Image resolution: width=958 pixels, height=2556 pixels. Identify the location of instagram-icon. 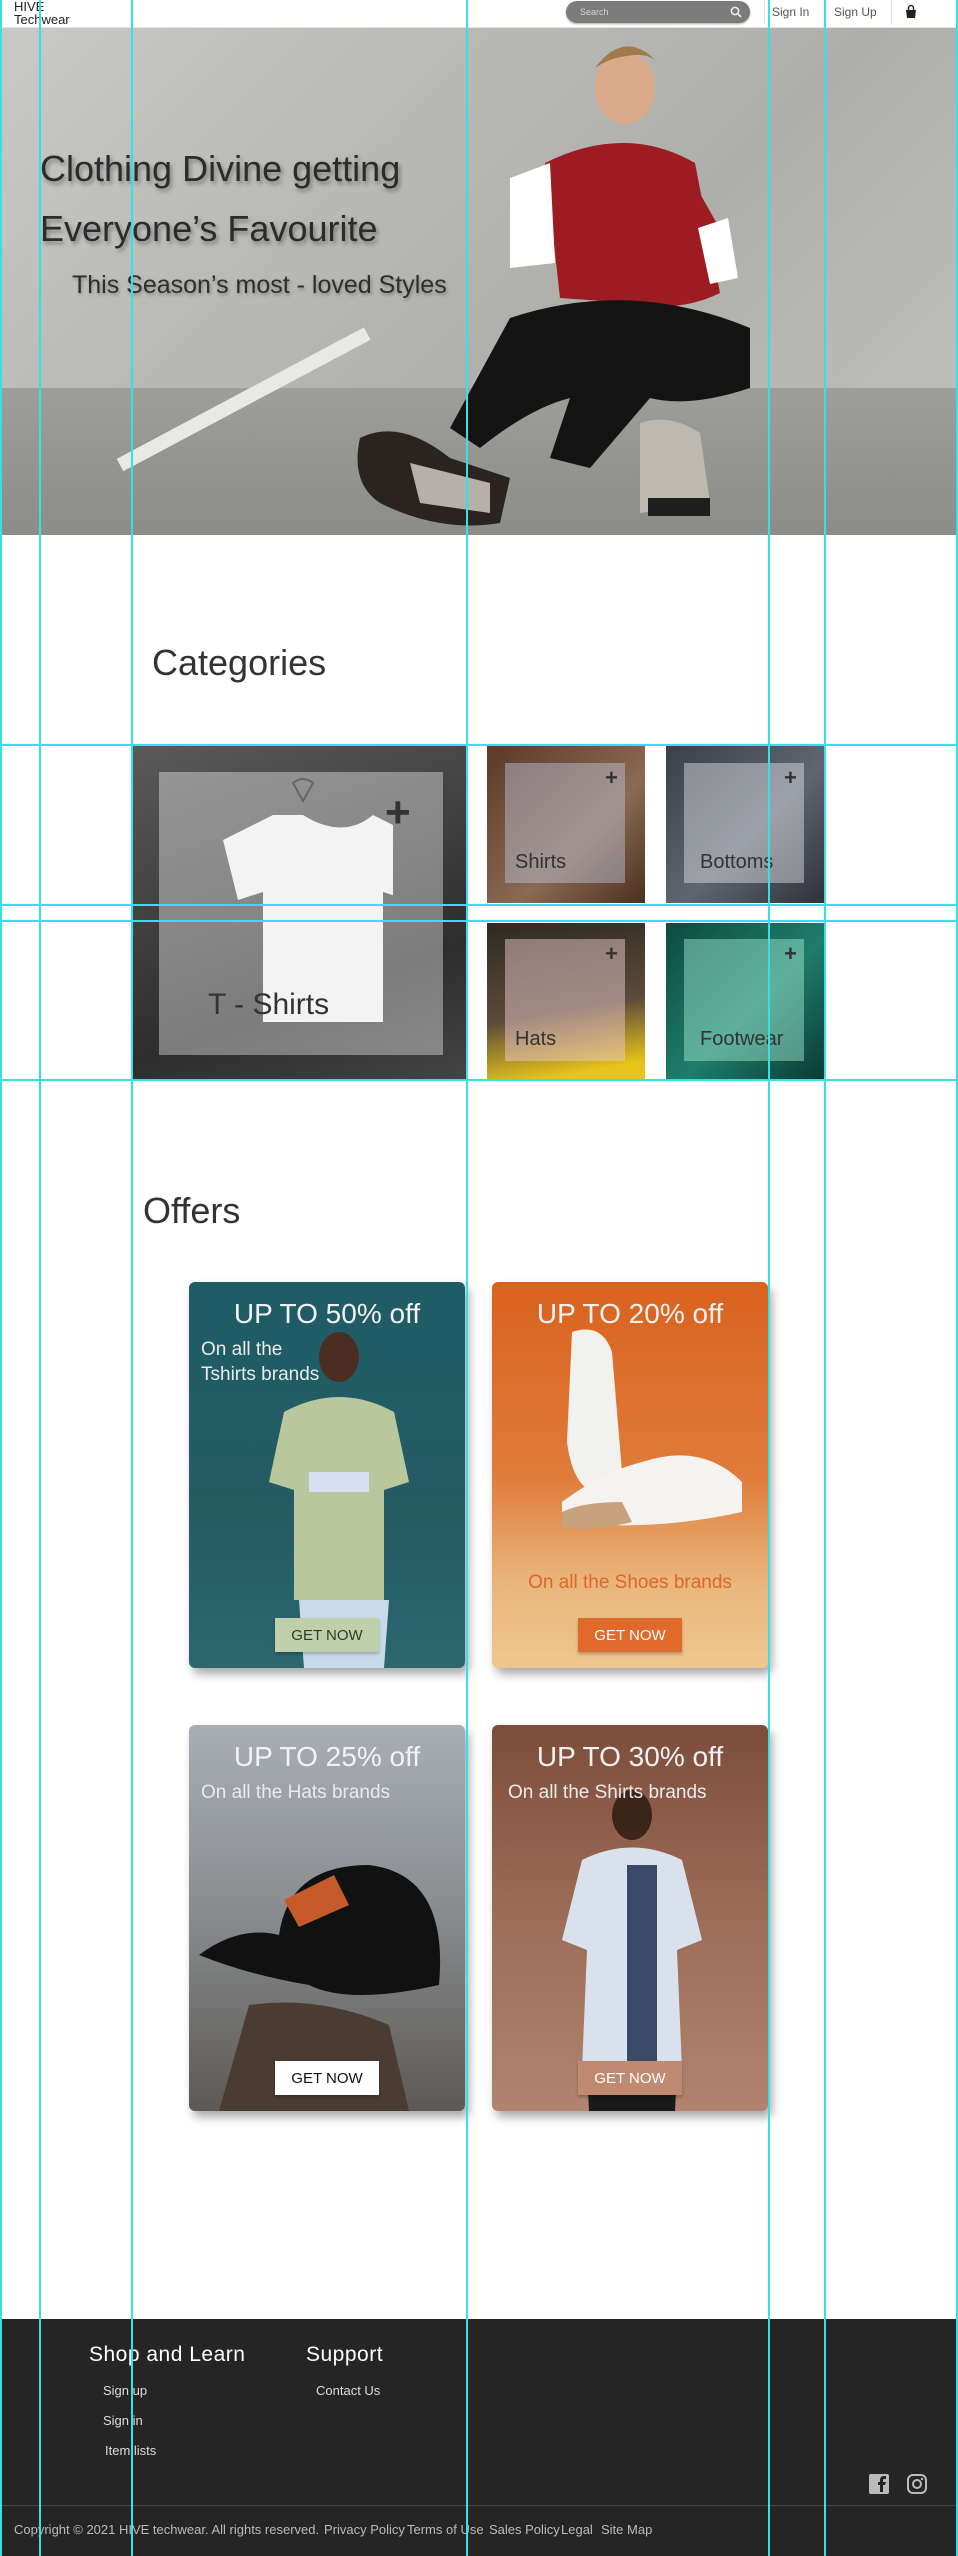
(917, 2484).